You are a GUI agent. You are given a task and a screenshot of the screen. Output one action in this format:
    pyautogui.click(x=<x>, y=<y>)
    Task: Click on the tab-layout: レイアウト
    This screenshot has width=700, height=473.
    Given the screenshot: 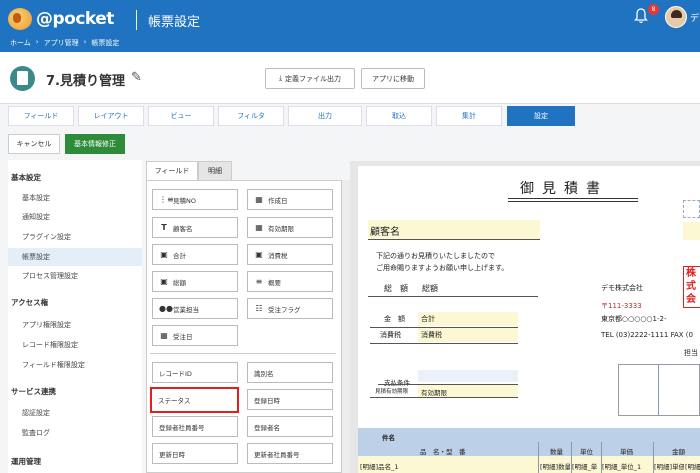 What is the action you would take?
    pyautogui.click(x=111, y=116)
    